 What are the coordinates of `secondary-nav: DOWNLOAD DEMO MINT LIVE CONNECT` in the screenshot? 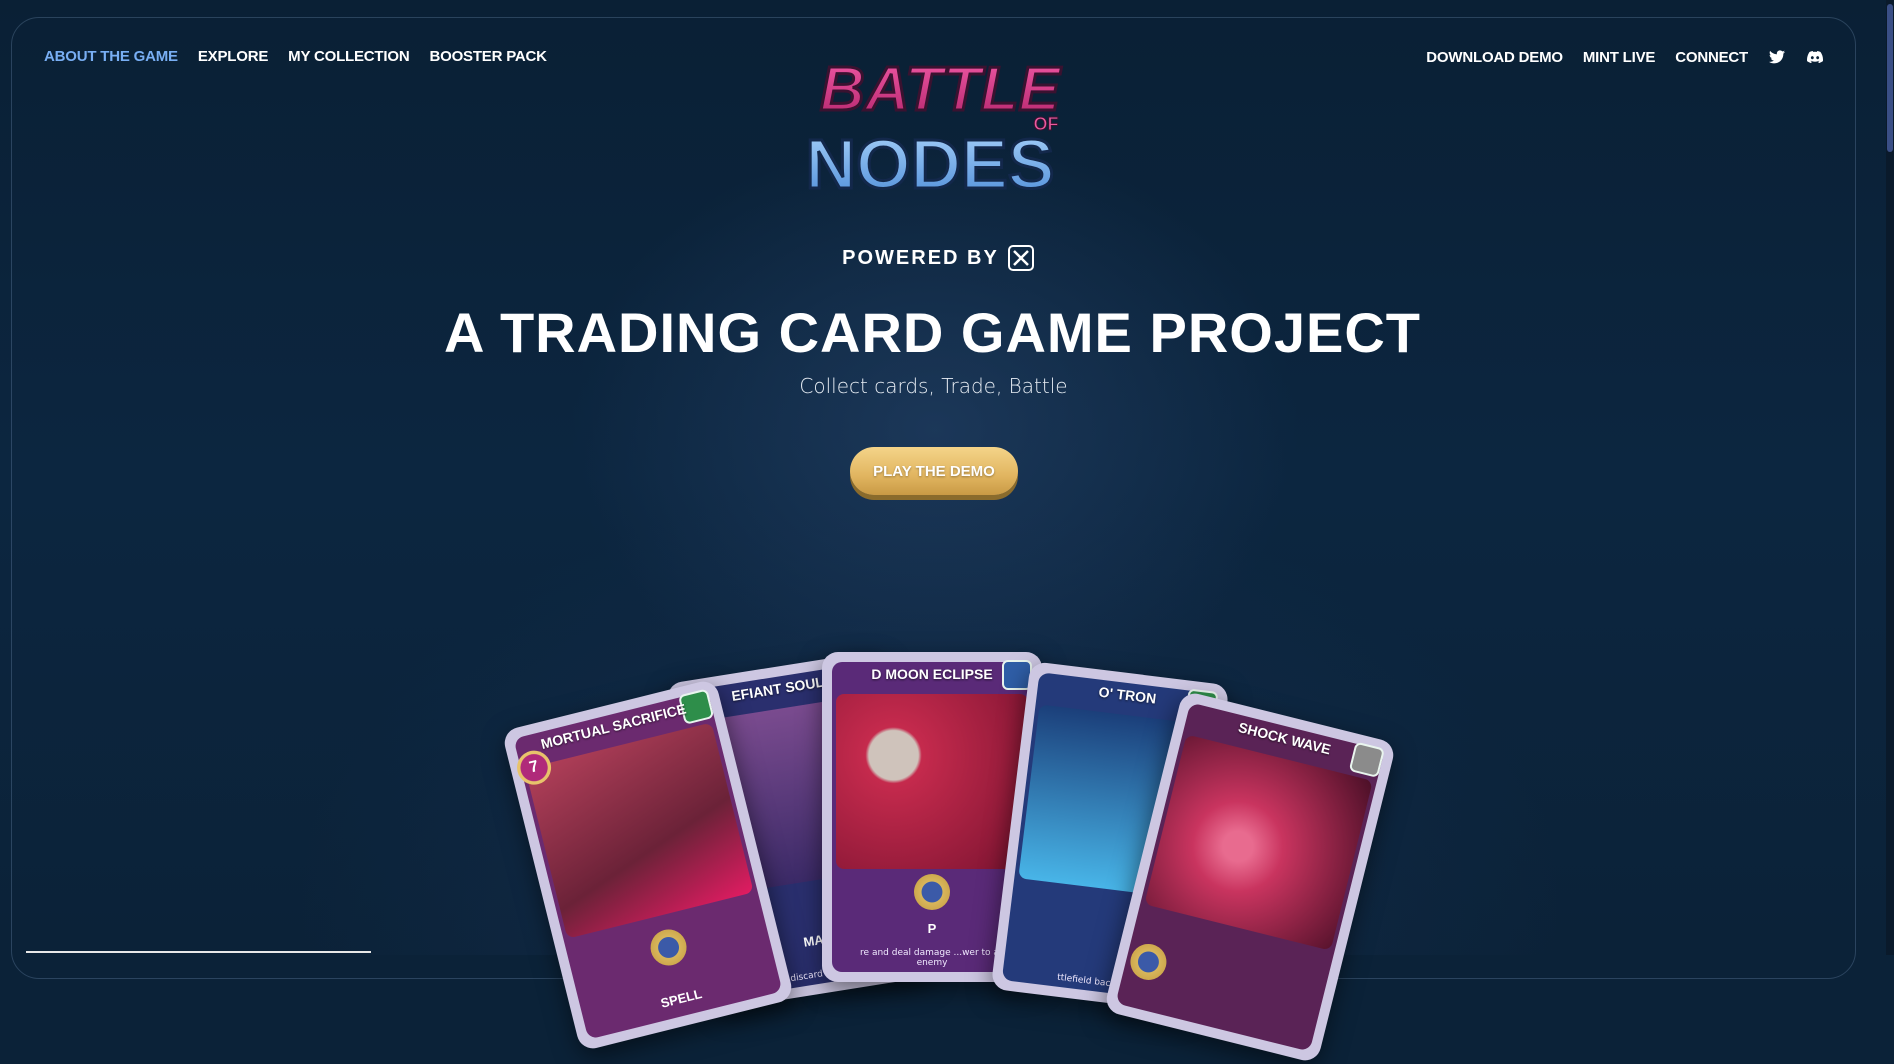 It's located at (1625, 57).